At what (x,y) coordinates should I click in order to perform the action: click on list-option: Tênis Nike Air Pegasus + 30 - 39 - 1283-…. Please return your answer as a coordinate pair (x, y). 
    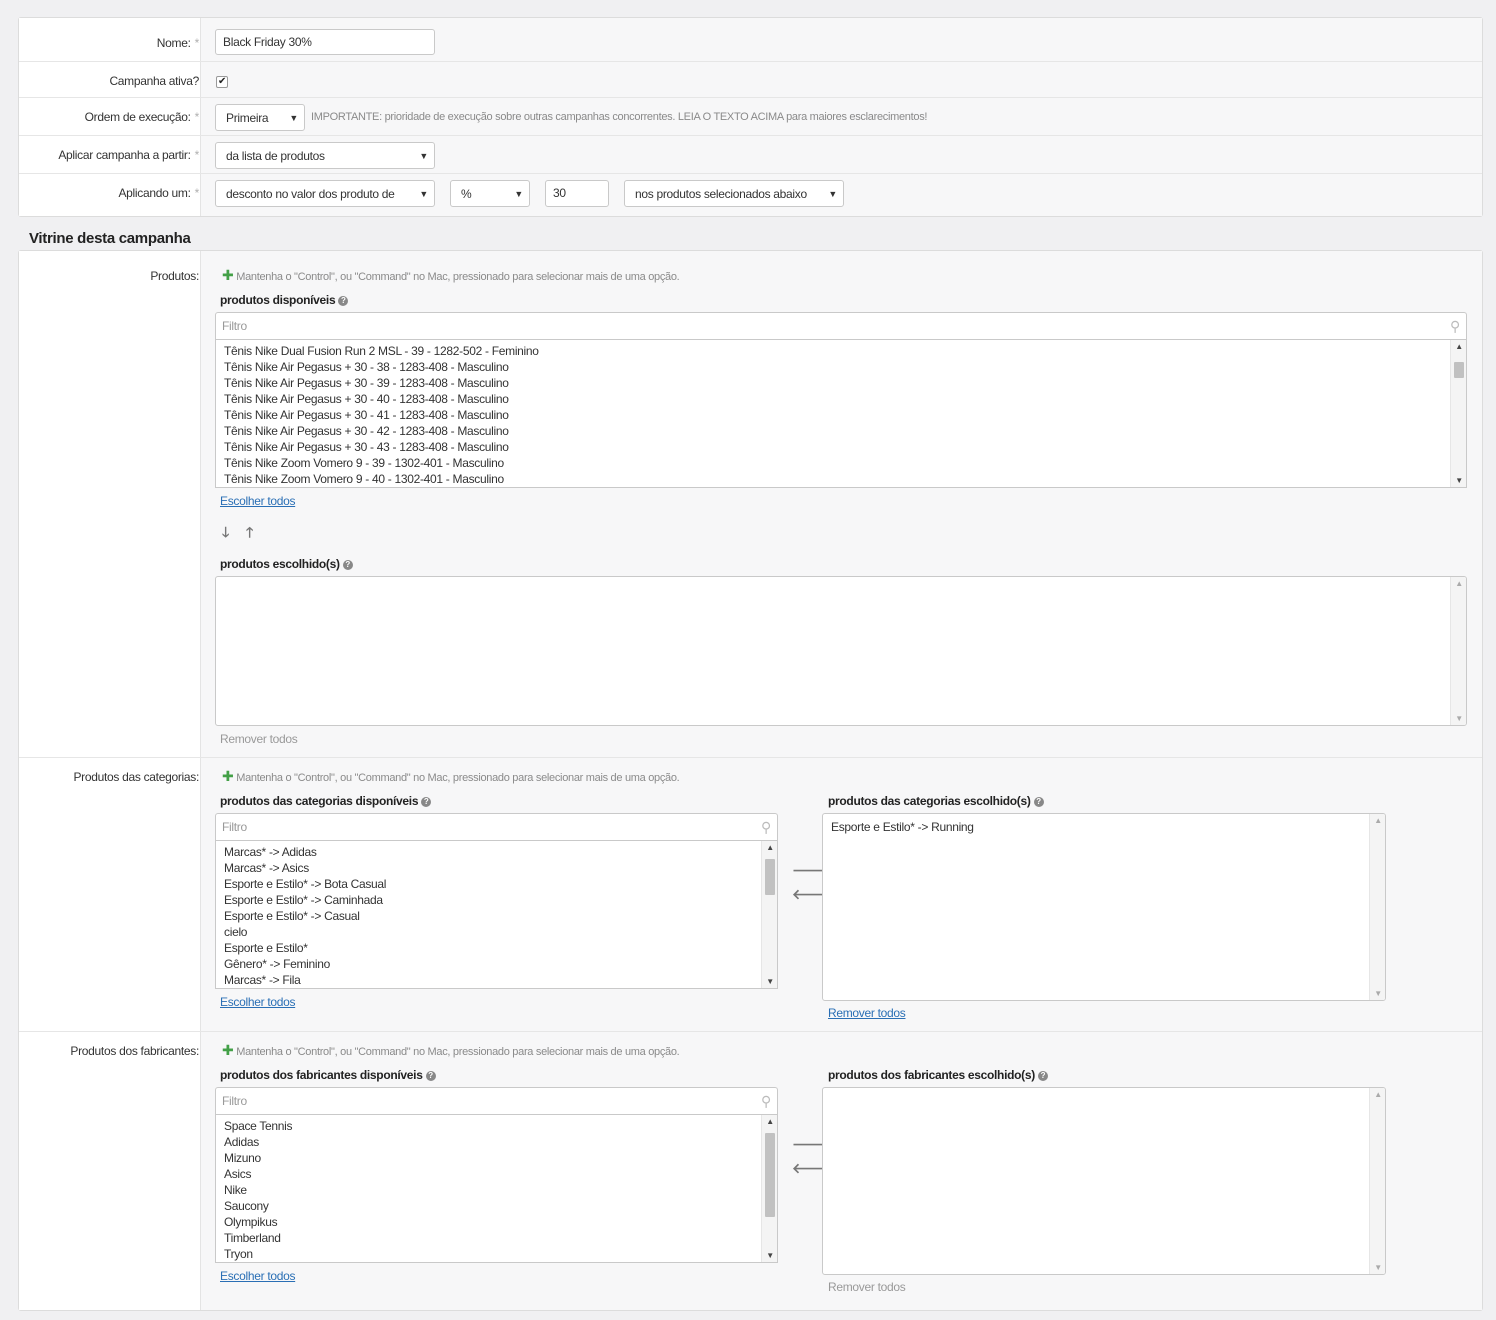
    Looking at the image, I should click on (381, 383).